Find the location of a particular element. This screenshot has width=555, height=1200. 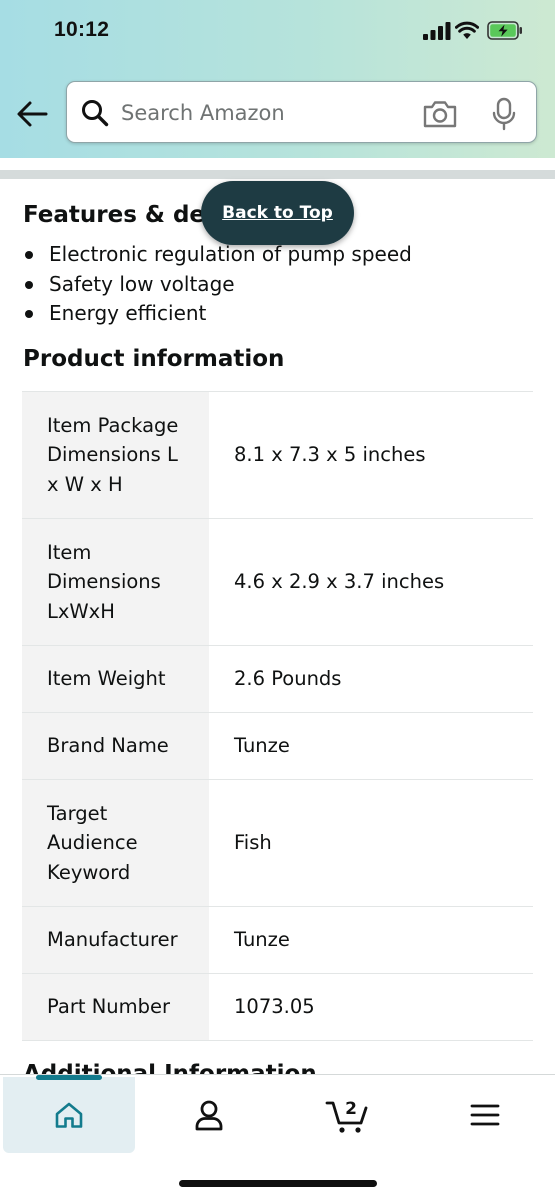

account-icon is located at coordinates (209, 1115).